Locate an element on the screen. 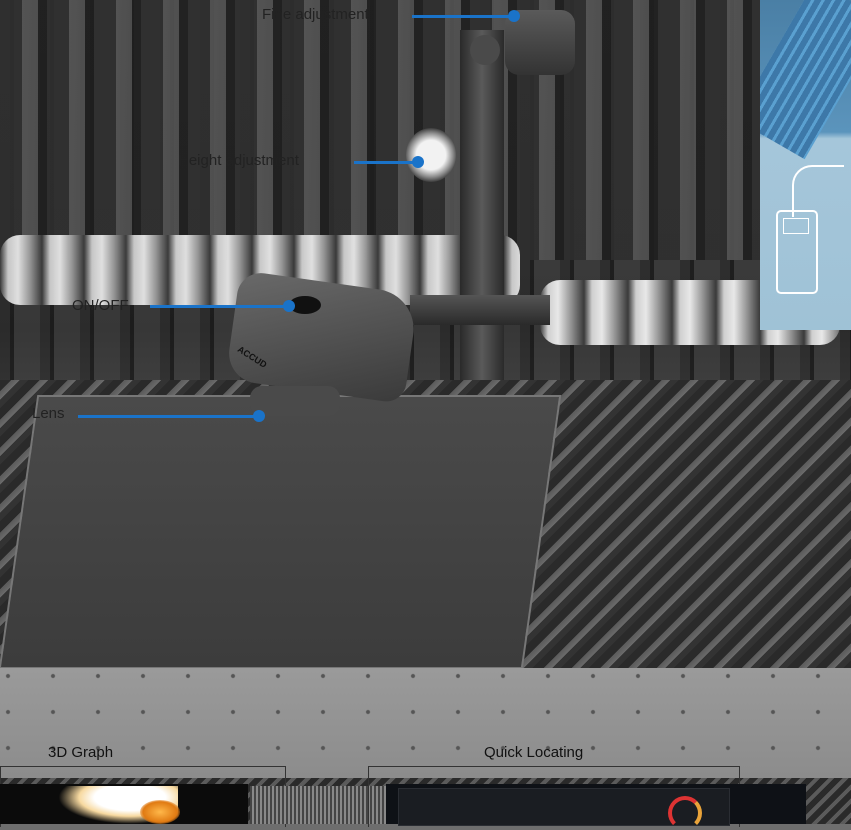 The height and width of the screenshot is (830, 851). callout-line-height is located at coordinates (385, 162).